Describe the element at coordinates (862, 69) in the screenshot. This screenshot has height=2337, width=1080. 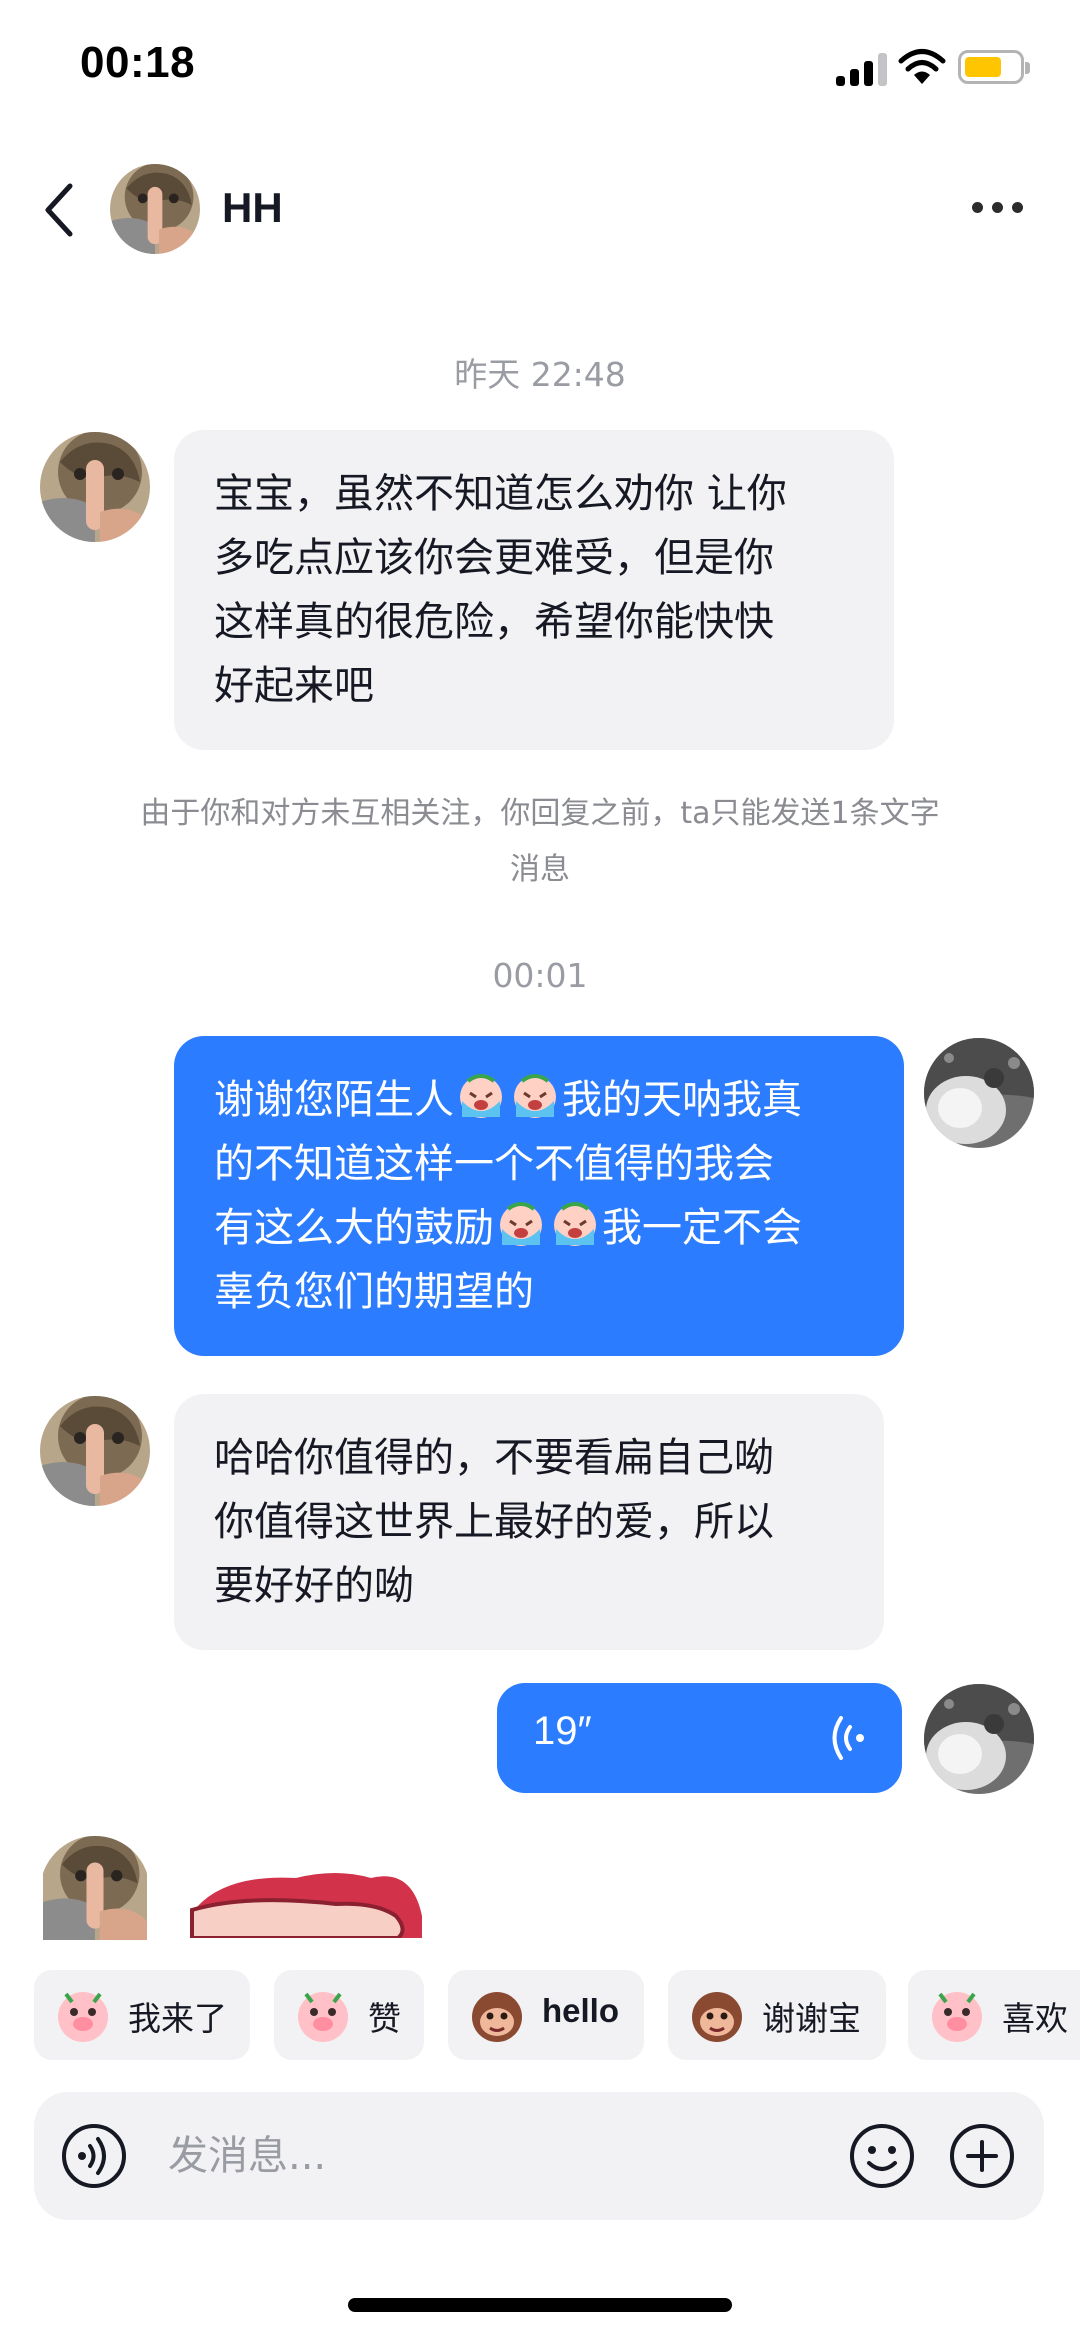
I see `cellular-signal-icon` at that location.